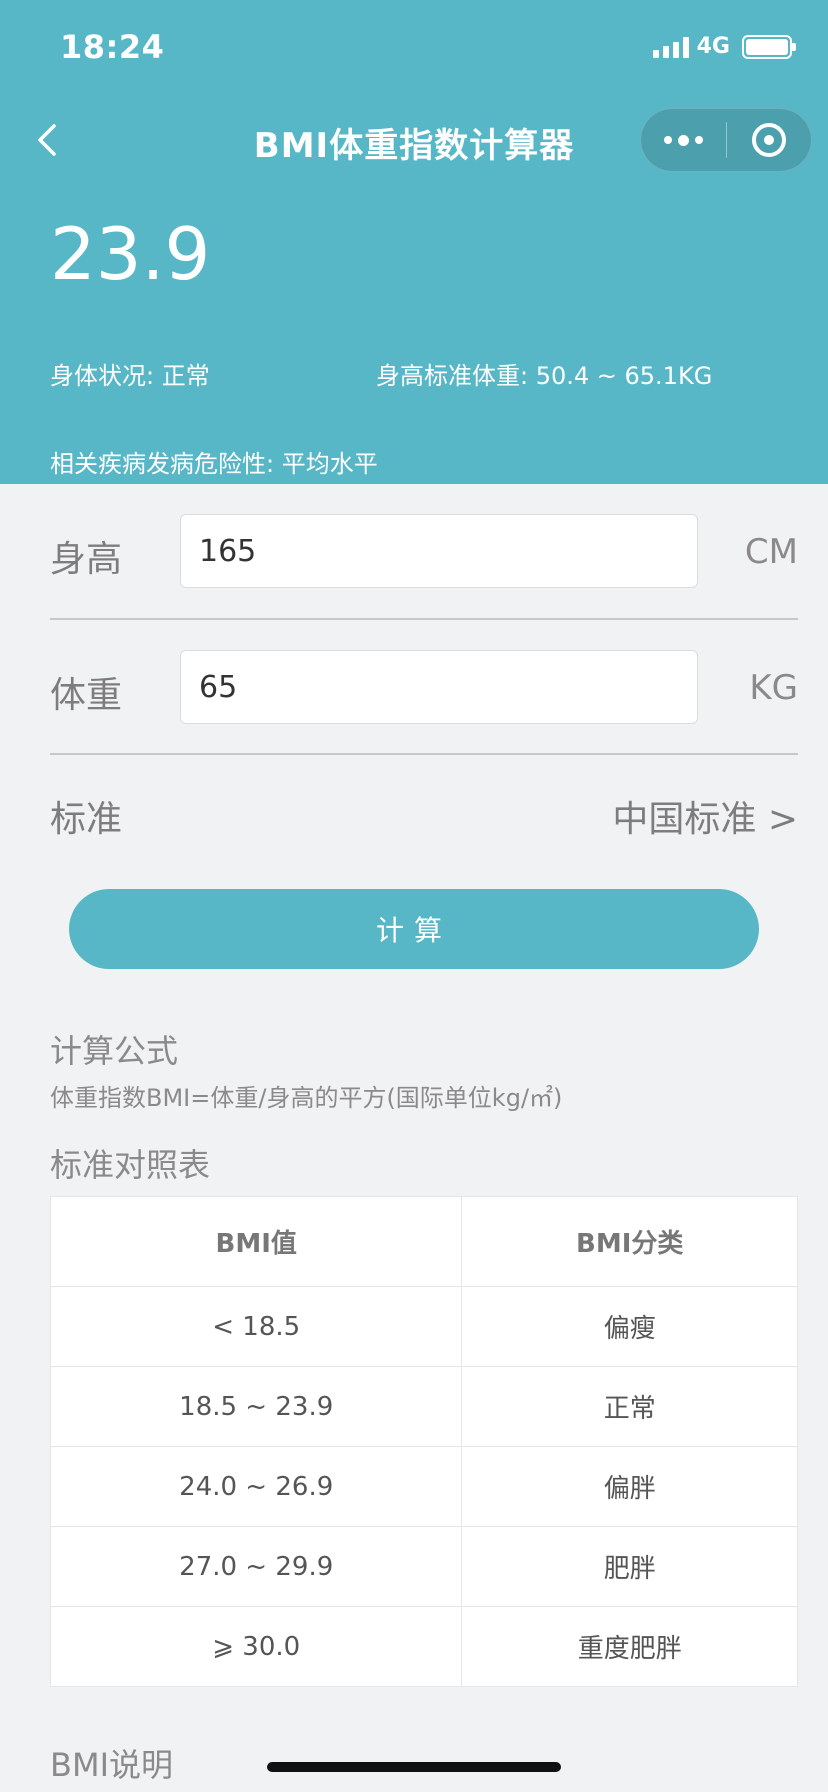  I want to click on table-row: < 18.5 偏瘦, so click(423, 1326).